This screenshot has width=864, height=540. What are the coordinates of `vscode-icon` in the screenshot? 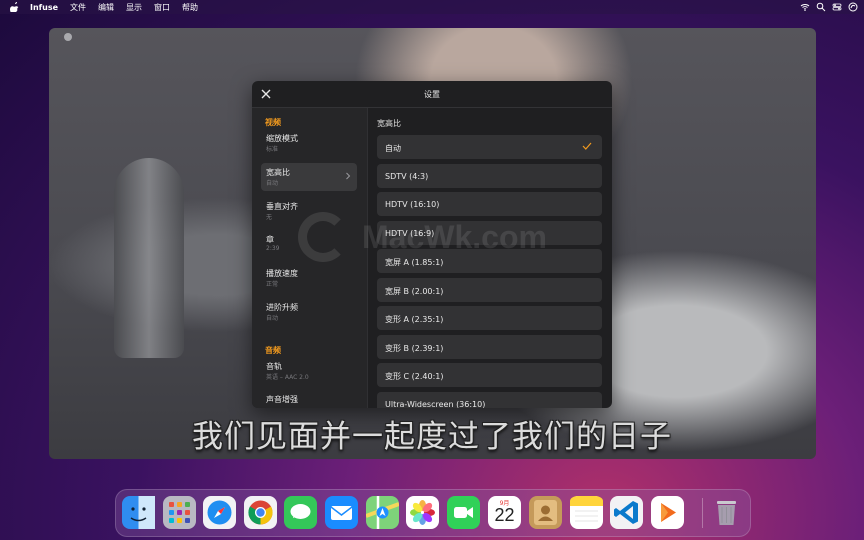 It's located at (626, 512).